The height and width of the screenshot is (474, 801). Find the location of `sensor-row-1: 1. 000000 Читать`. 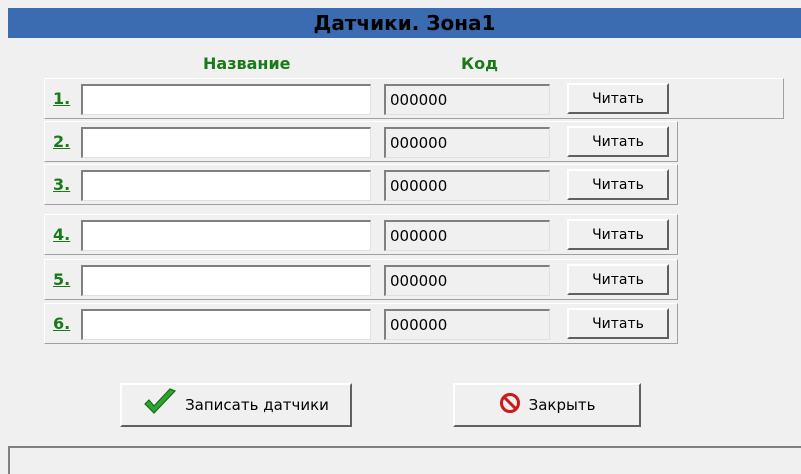

sensor-row-1: 1. 000000 Читать is located at coordinates (414, 98).